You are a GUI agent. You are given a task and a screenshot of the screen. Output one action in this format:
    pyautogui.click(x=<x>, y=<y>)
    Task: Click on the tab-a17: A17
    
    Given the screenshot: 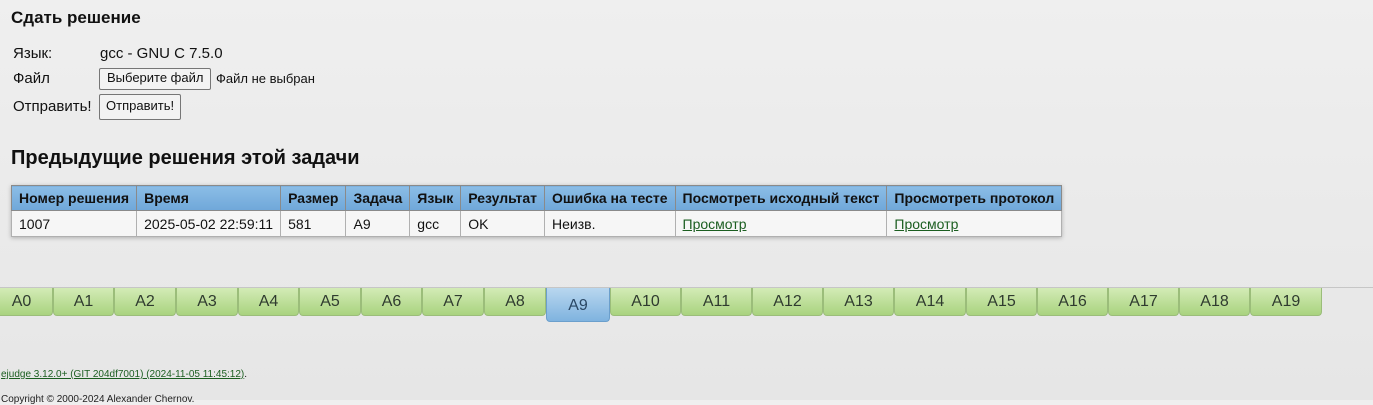 What is the action you would take?
    pyautogui.click(x=1143, y=302)
    